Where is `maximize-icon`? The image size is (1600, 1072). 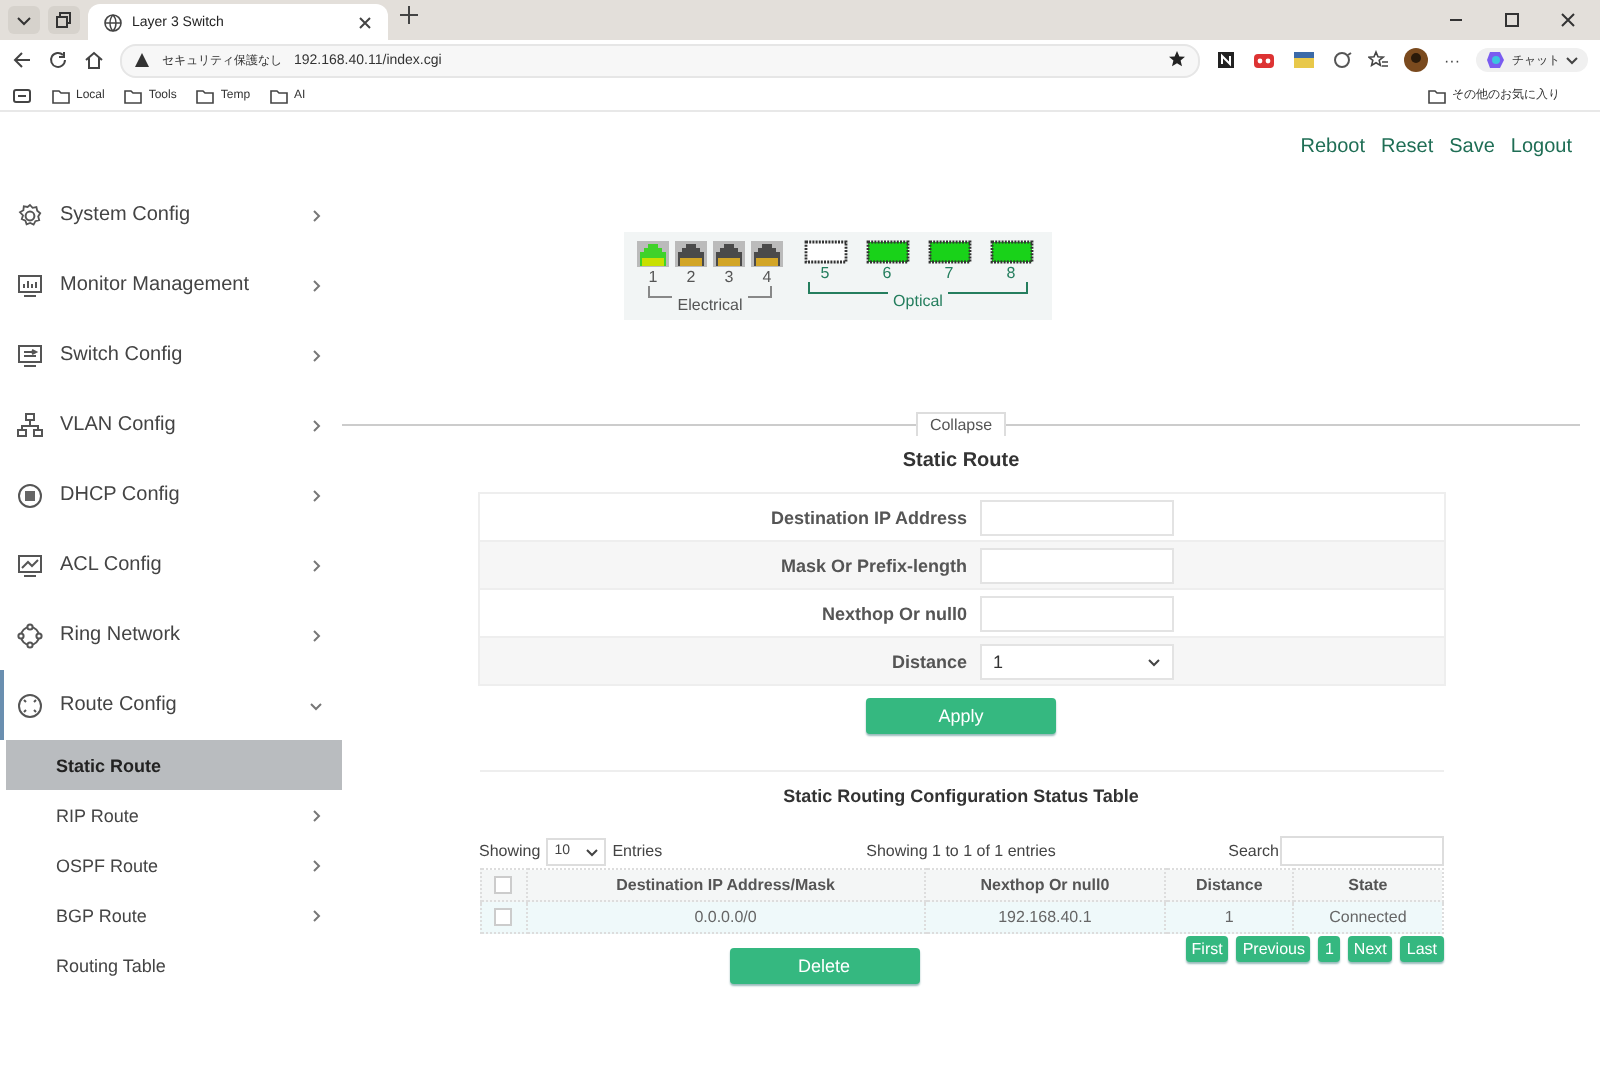 maximize-icon is located at coordinates (1512, 20).